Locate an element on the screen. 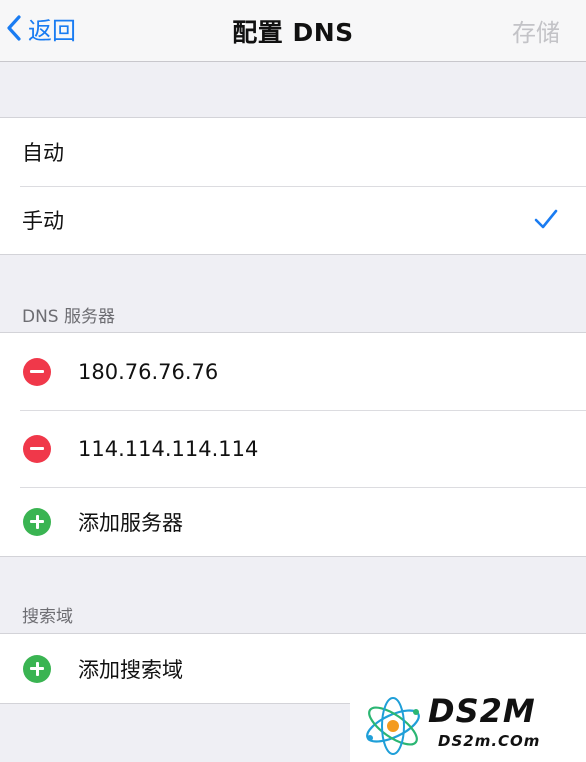 The height and width of the screenshot is (762, 586). dns-server-row: 180.76.76.76 is located at coordinates (293, 371).